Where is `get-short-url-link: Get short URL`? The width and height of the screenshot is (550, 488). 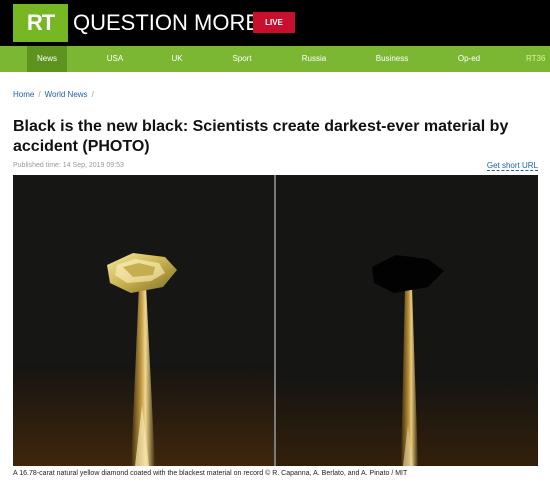
get-short-url-link: Get short URL is located at coordinates (512, 166).